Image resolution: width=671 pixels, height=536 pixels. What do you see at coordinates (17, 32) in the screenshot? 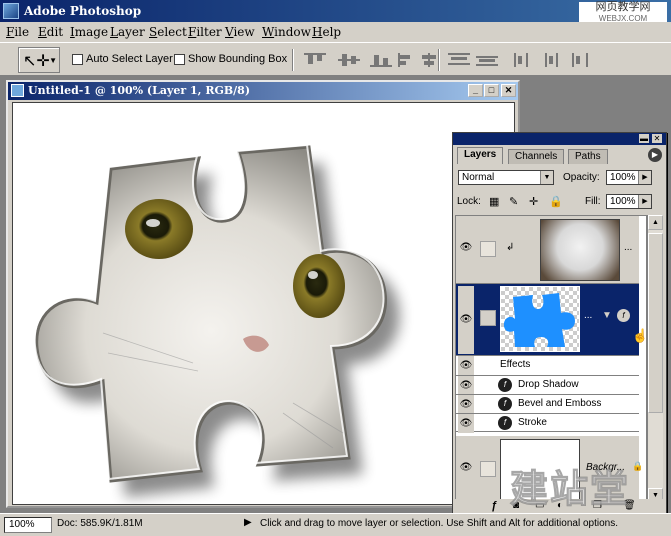
I see `menu-file: File` at bounding box center [17, 32].